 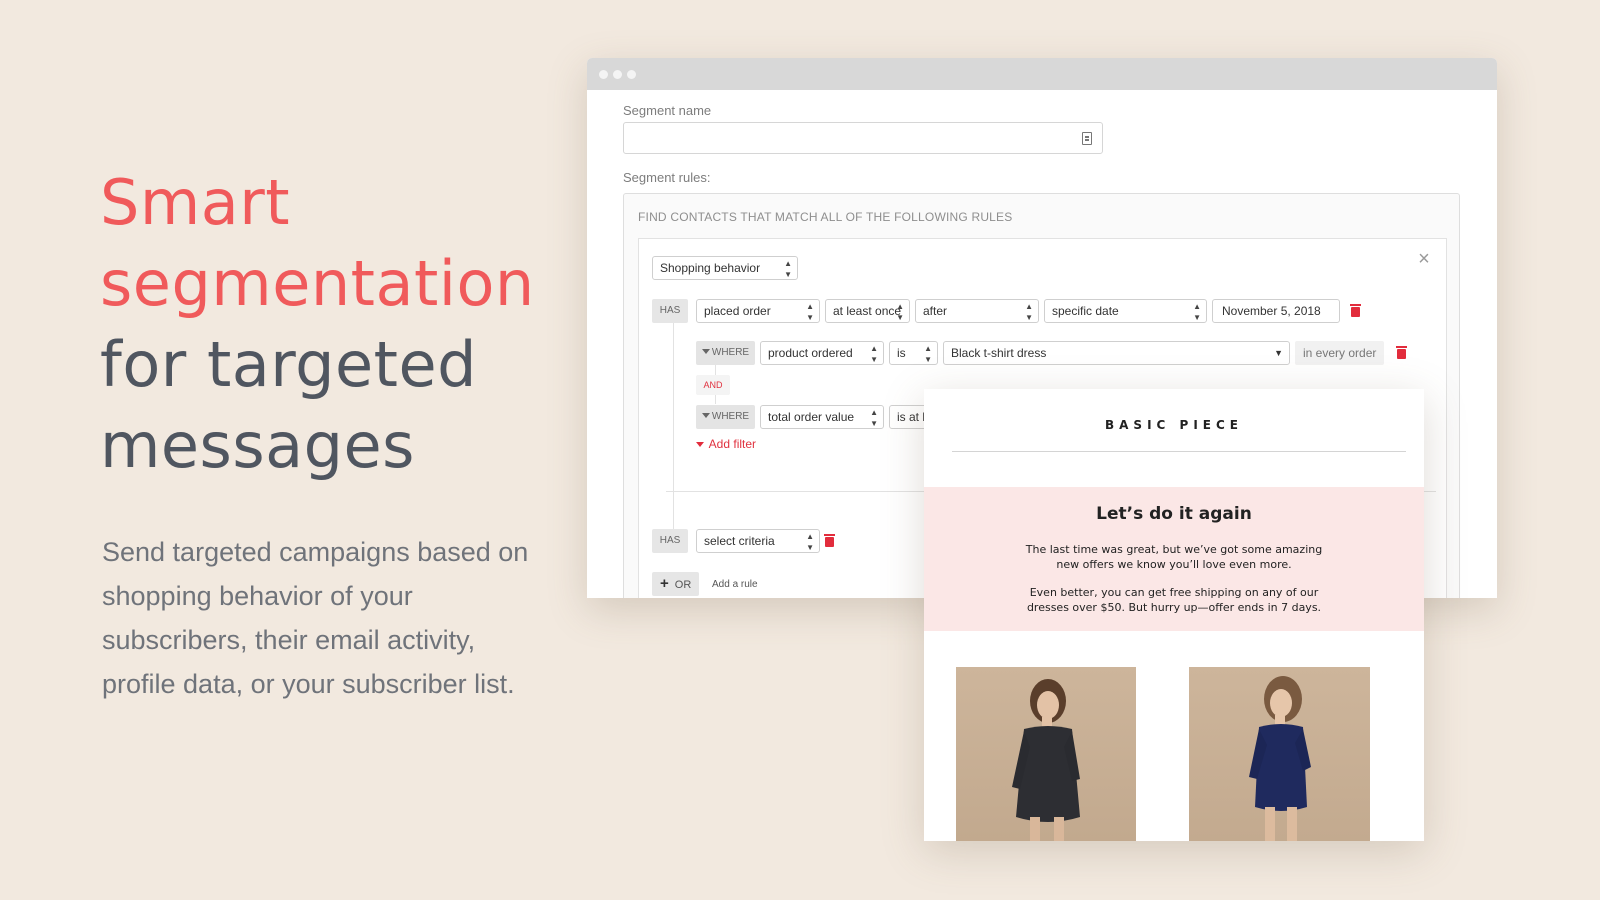 What do you see at coordinates (288, 364) in the screenshot?
I see `headline-line-3: for targeted` at bounding box center [288, 364].